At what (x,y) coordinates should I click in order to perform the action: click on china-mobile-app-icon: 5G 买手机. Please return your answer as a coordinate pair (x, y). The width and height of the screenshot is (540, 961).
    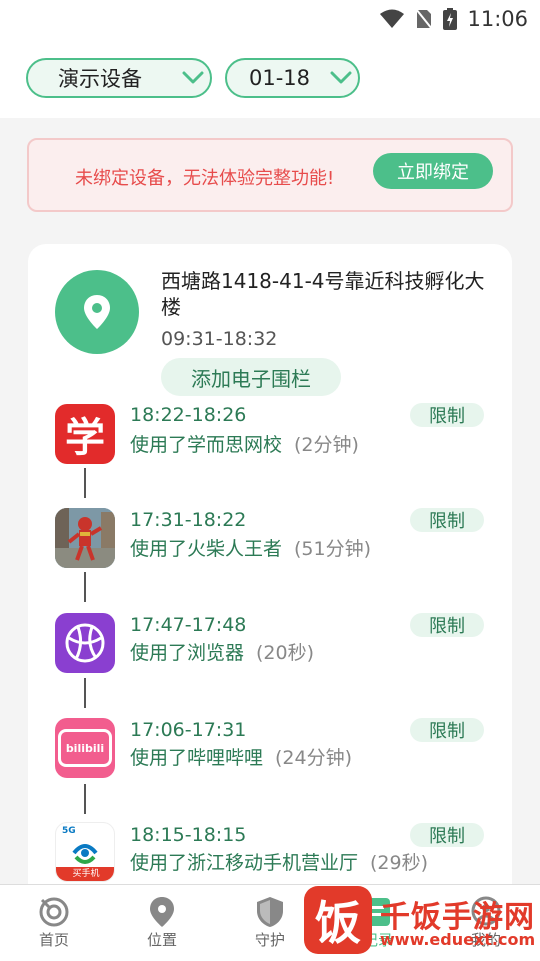
    Looking at the image, I should click on (85, 852).